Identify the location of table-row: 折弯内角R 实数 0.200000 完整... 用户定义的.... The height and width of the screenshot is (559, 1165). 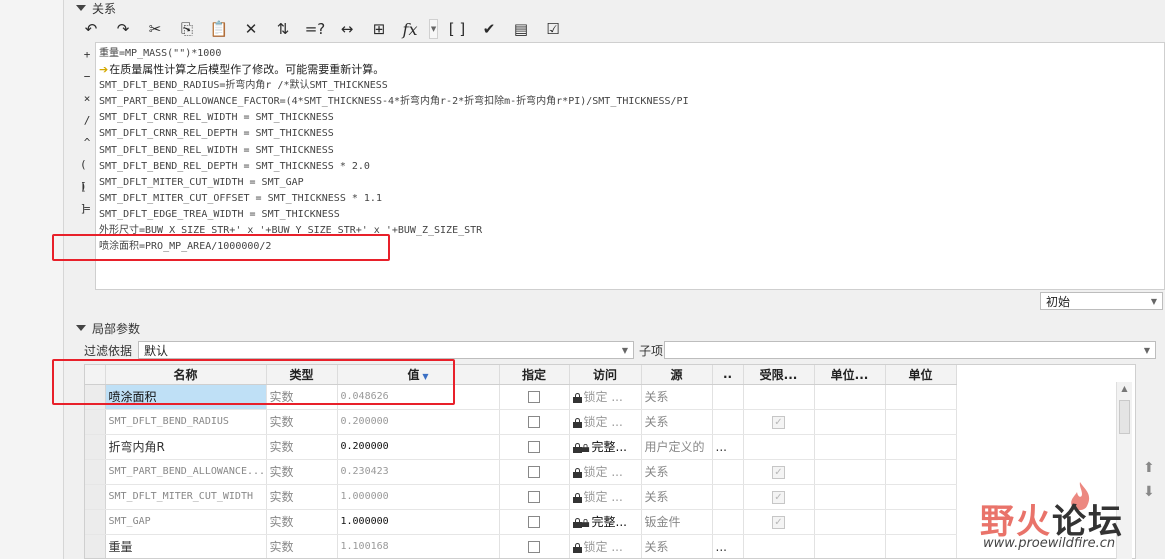
(521, 447).